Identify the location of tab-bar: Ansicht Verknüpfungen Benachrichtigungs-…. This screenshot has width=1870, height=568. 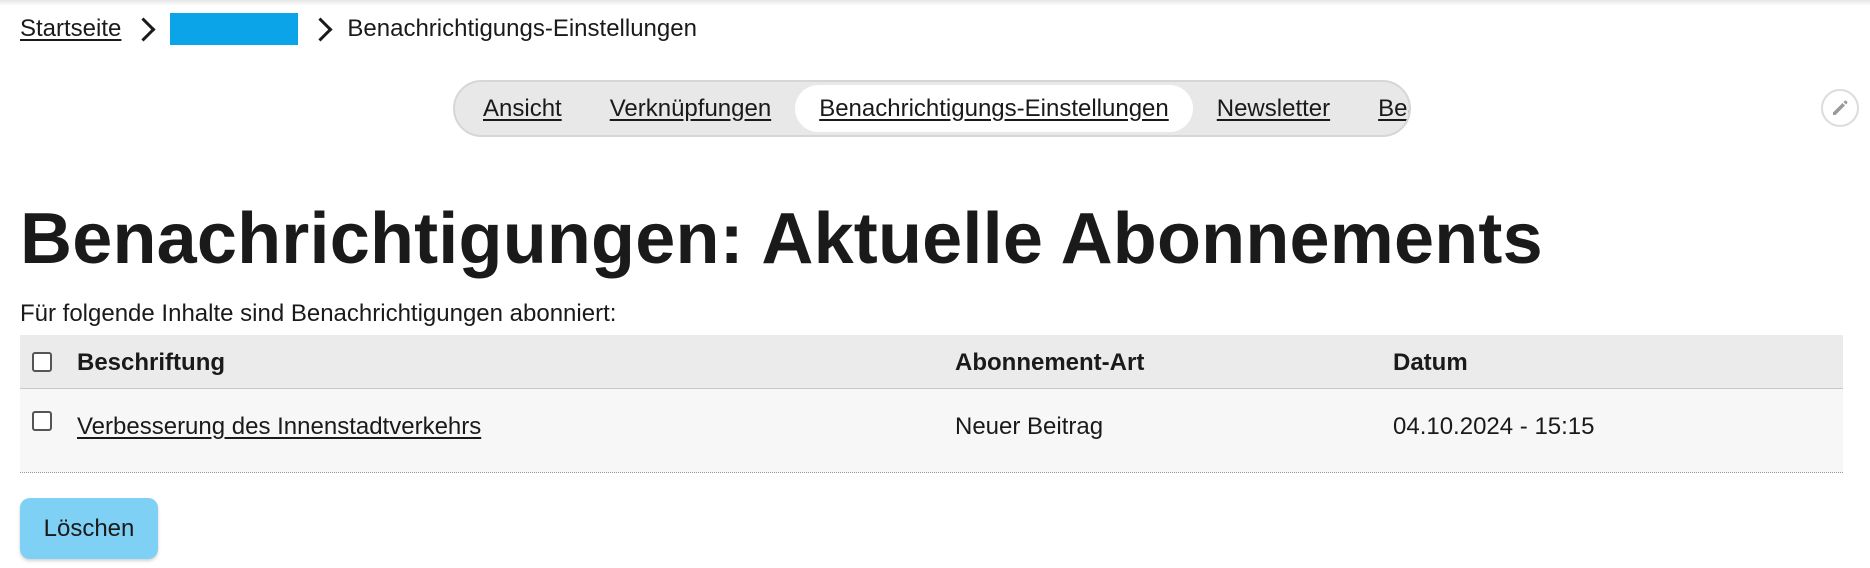
(932, 108).